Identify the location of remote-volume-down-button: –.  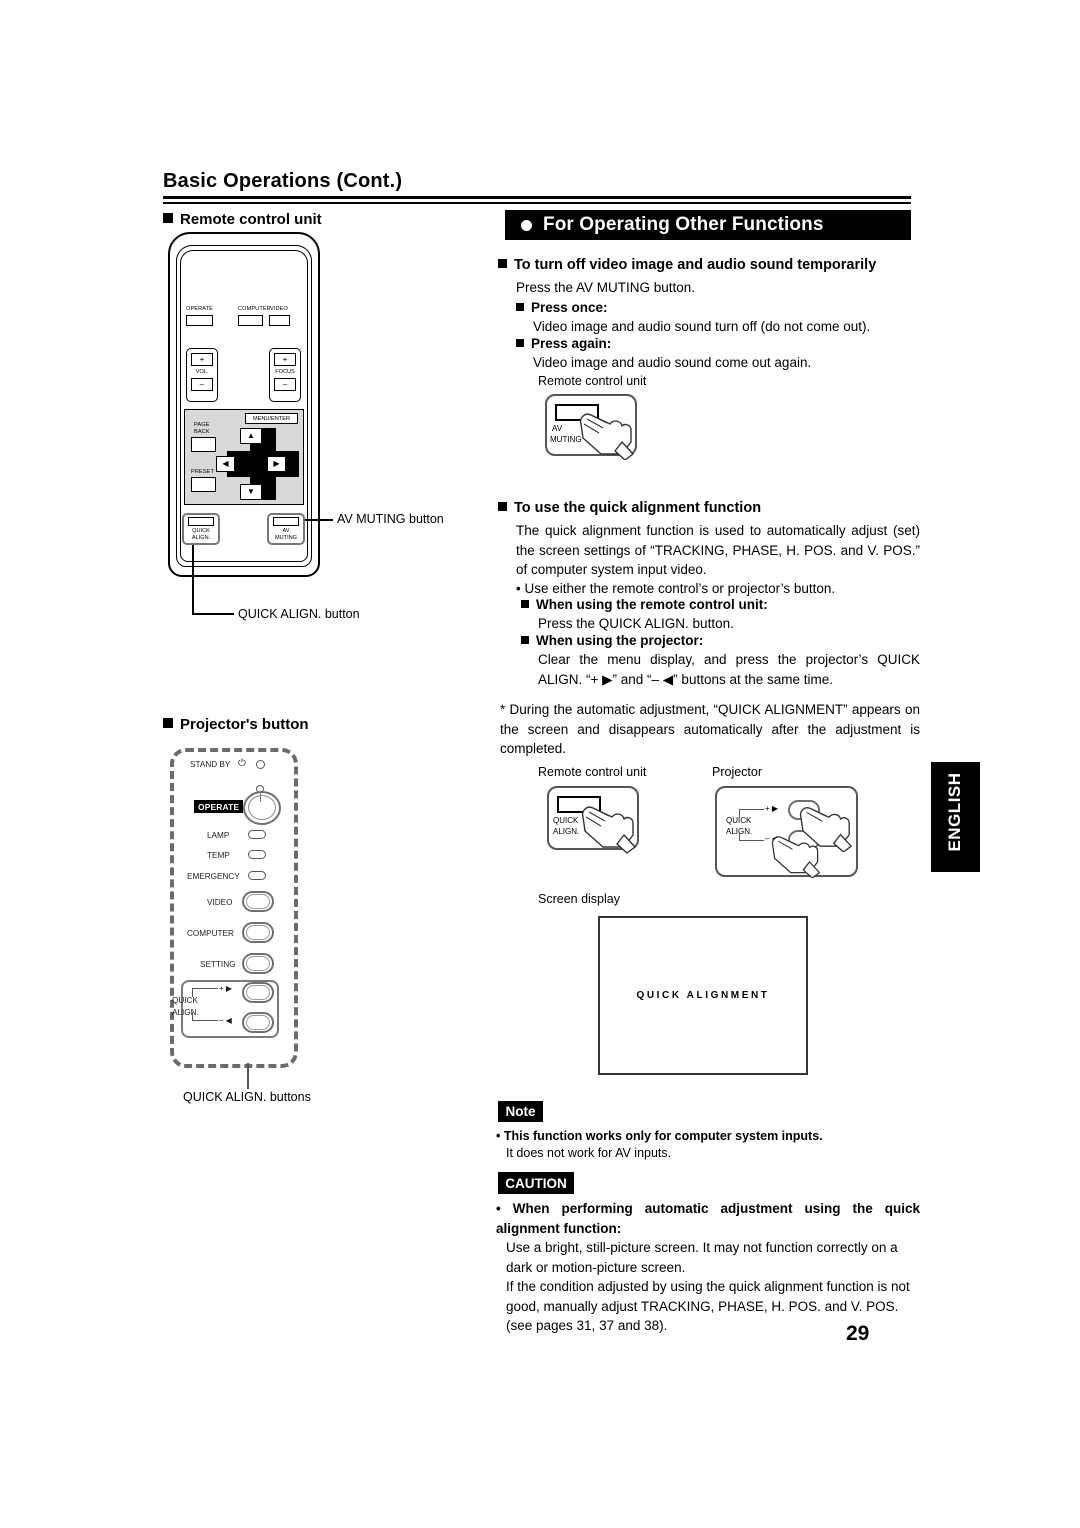
(202, 384).